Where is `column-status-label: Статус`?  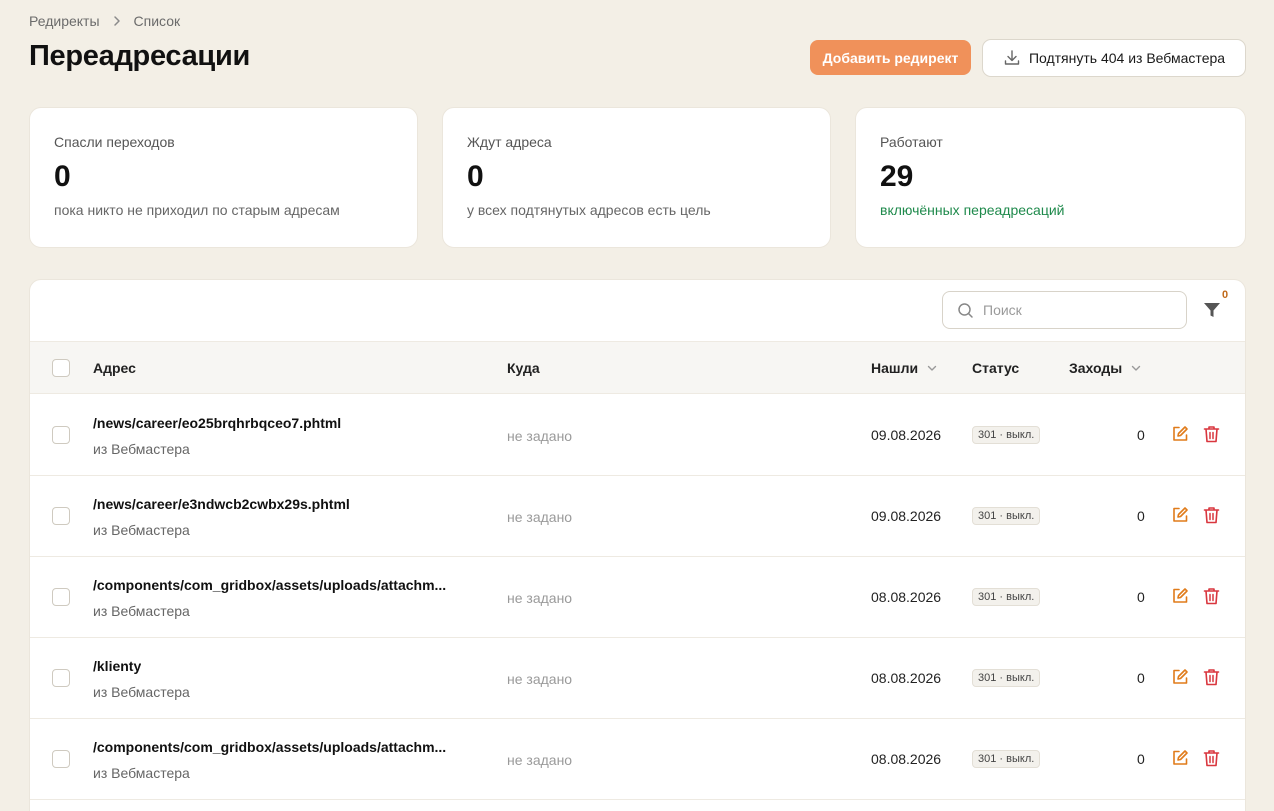 column-status-label: Статус is located at coordinates (996, 368).